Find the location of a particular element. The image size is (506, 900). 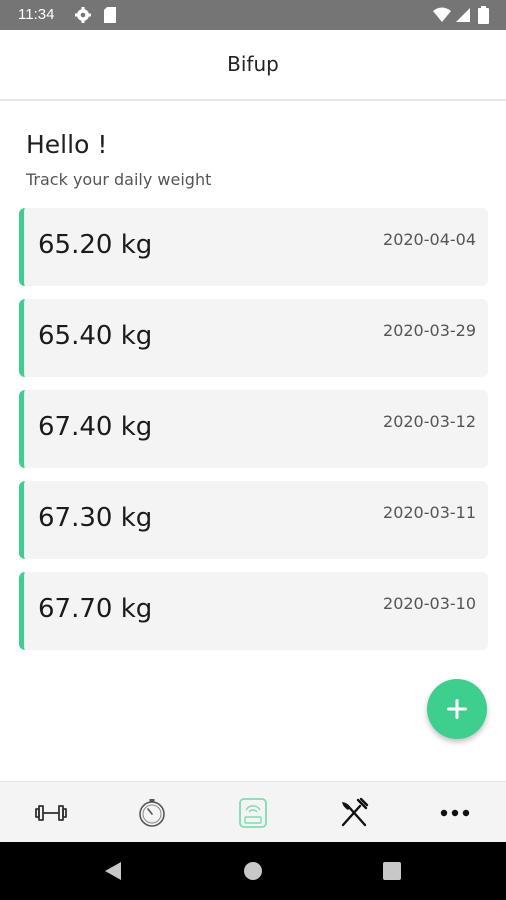

sim-card-icon is located at coordinates (110, 15).